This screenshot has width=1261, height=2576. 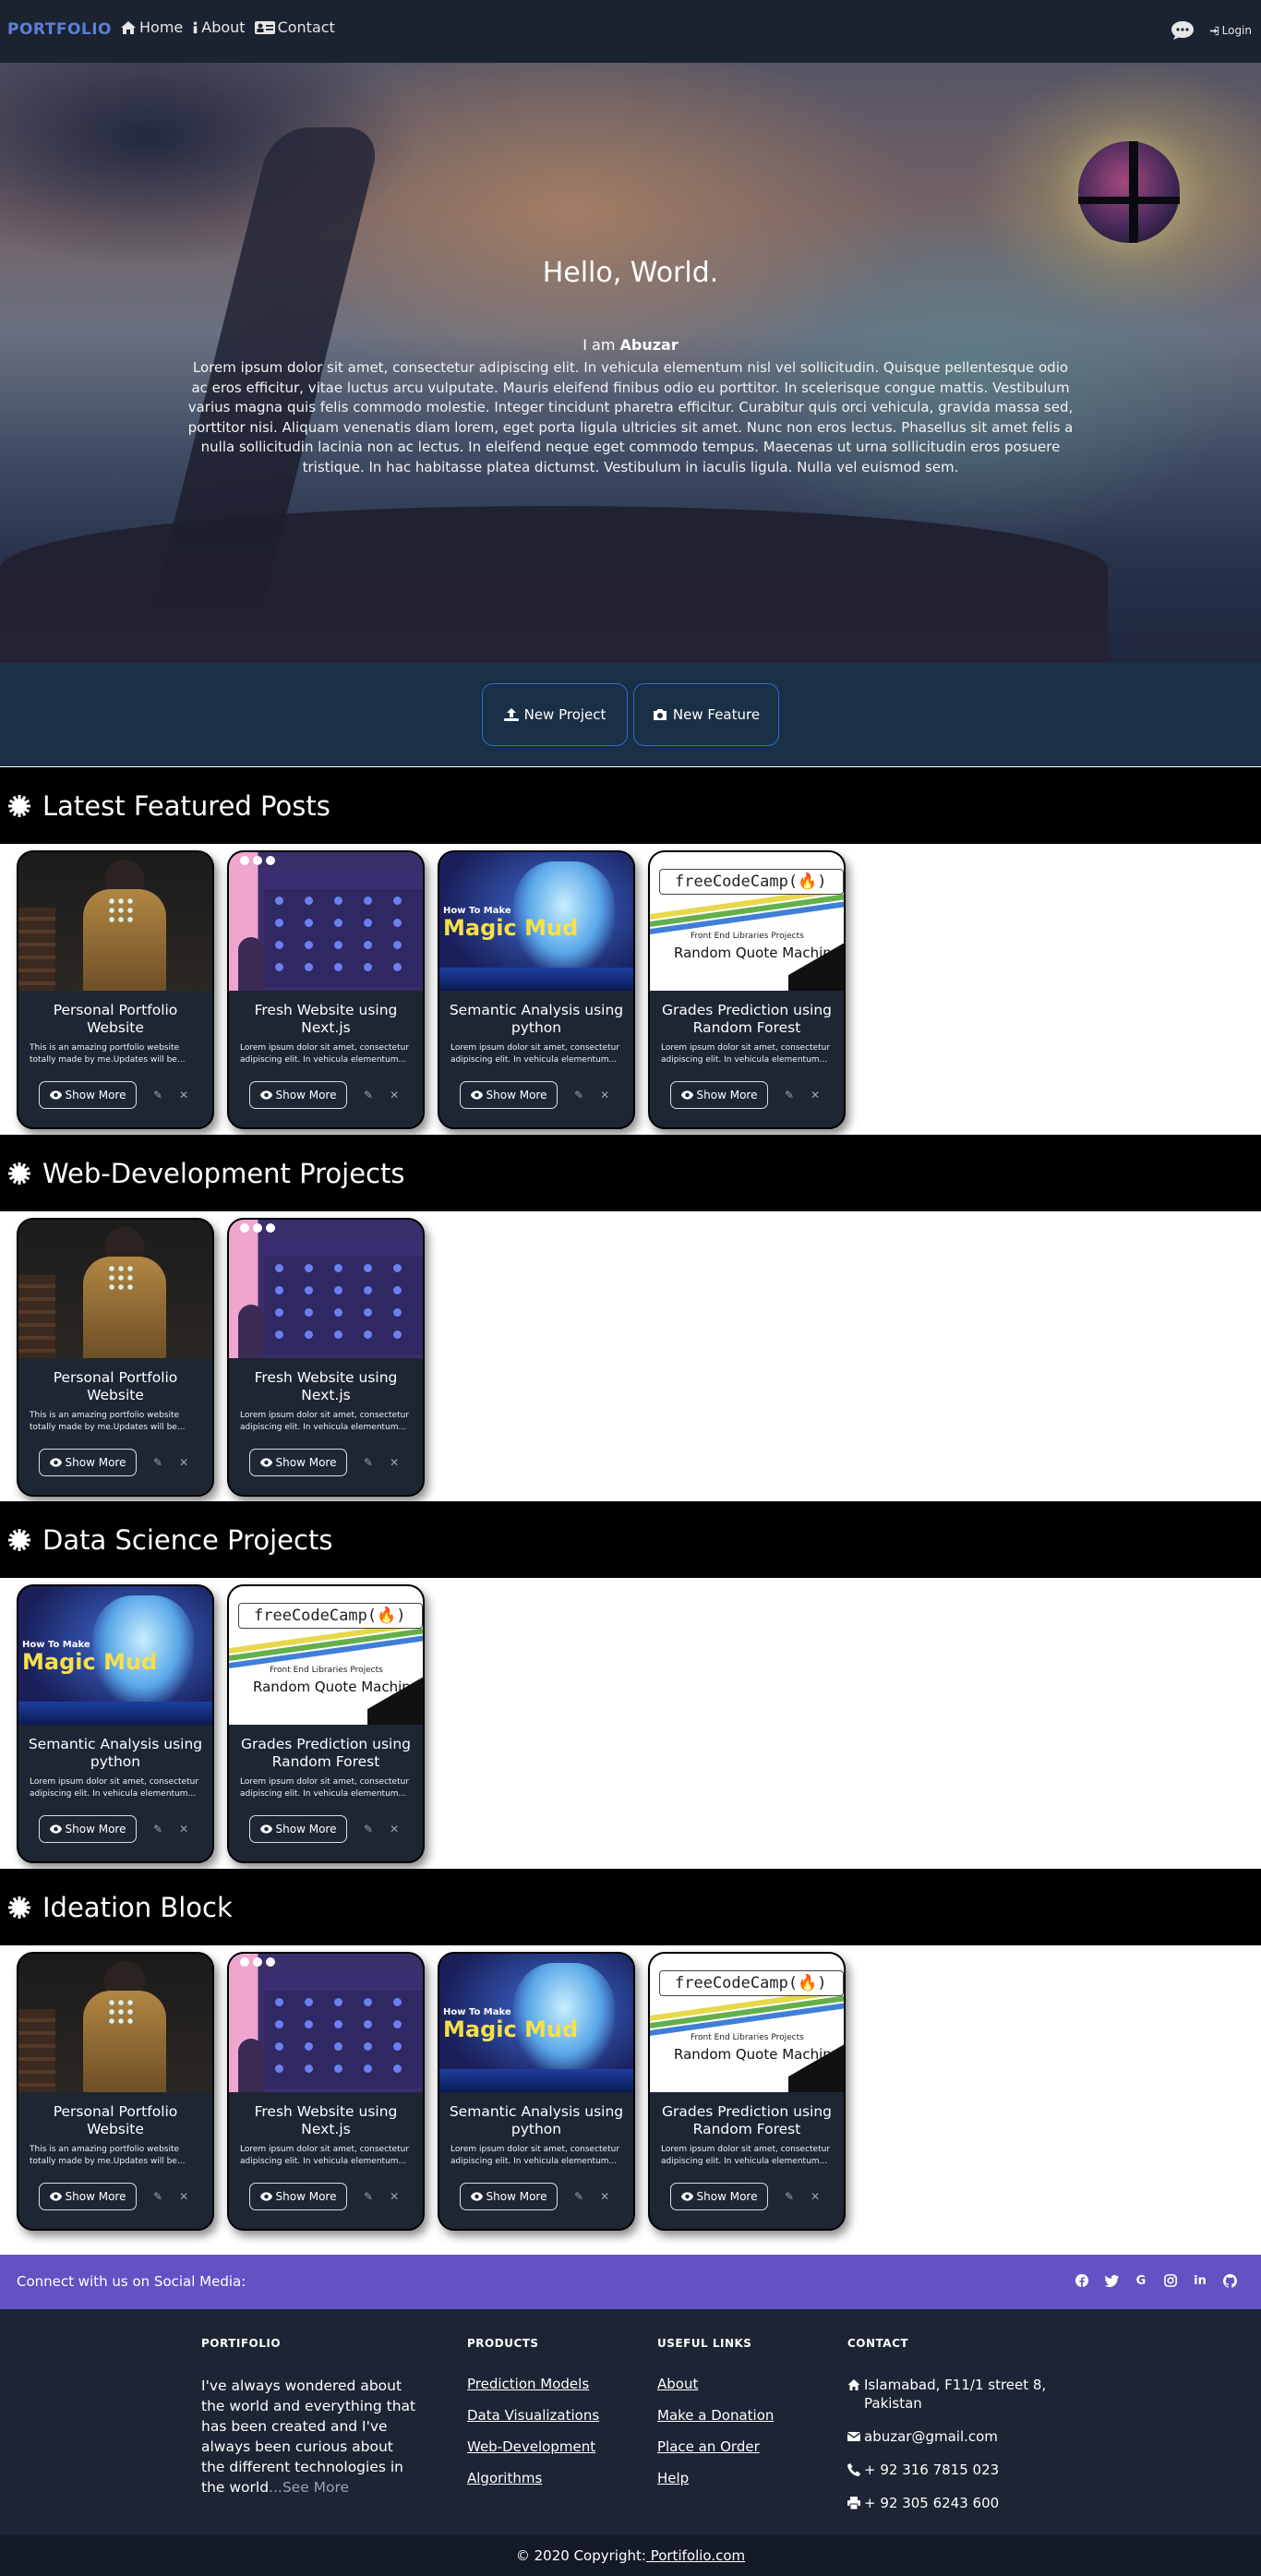 I want to click on copyright-bar: © 2020 Copyright: Portifolio.com, so click(x=630, y=2555).